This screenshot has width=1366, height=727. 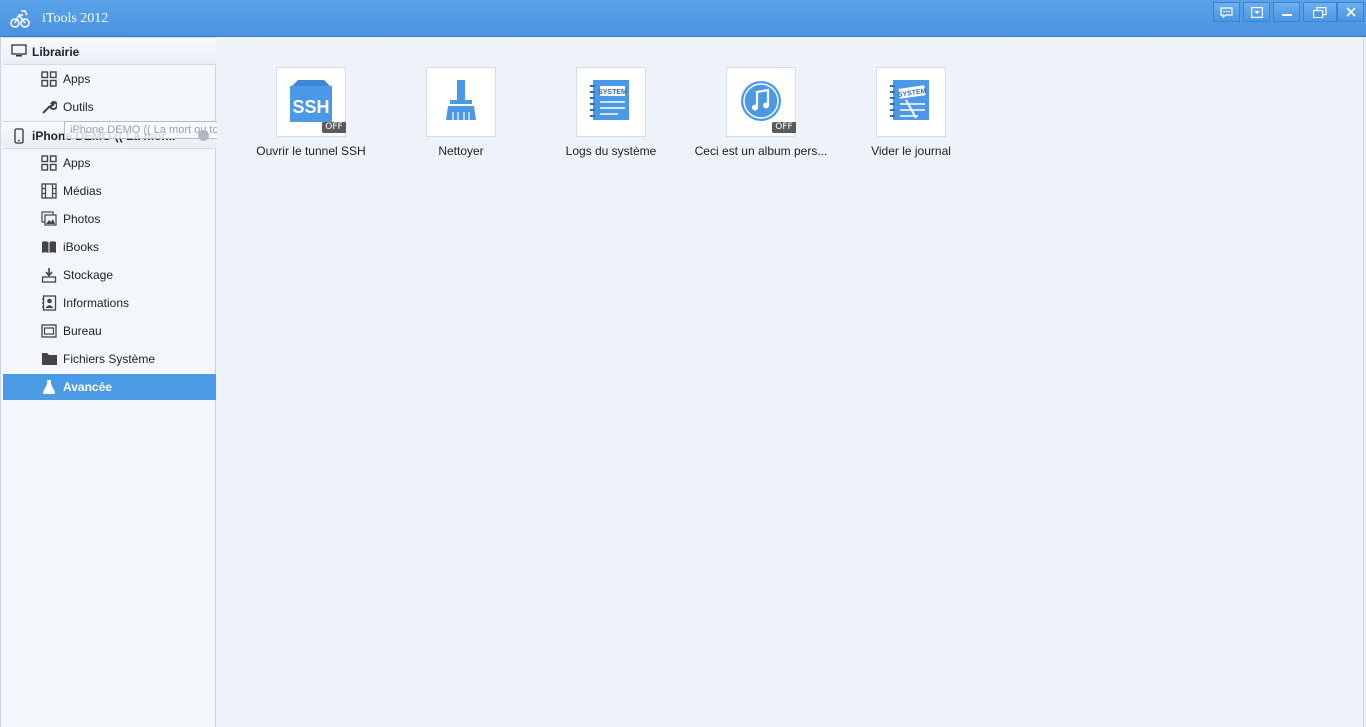 What do you see at coordinates (82, 331) in the screenshot?
I see `sidebar-item-label: Bureau` at bounding box center [82, 331].